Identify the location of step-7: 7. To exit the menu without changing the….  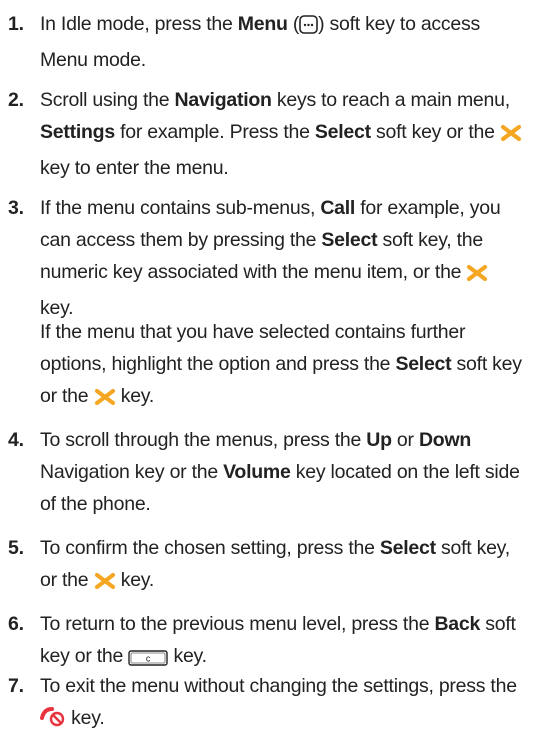
(269, 704).